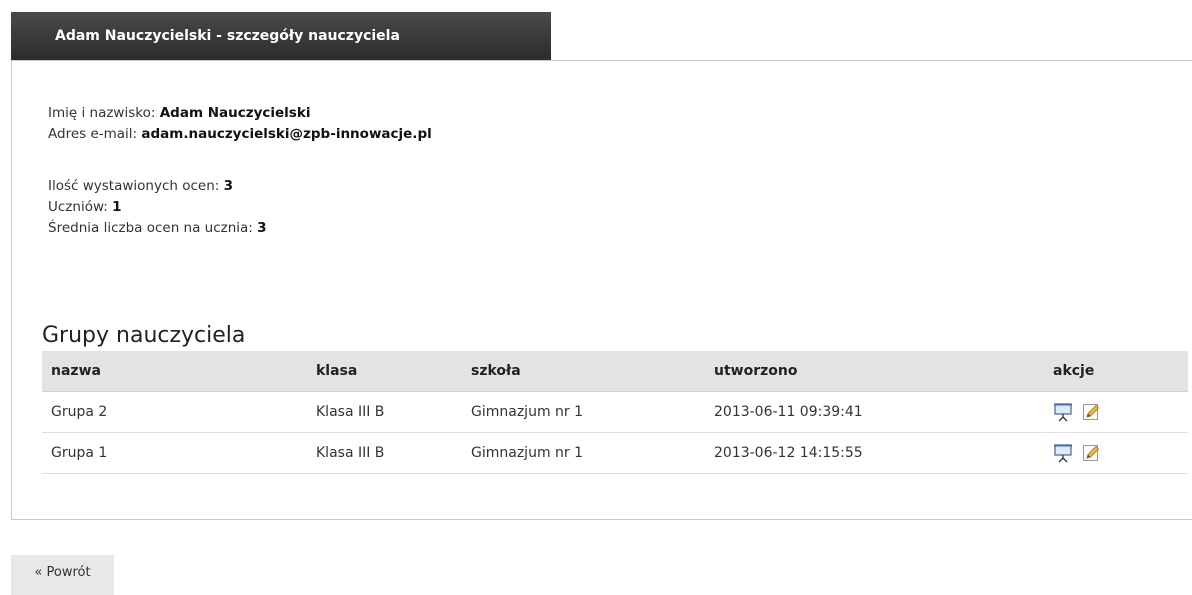 Image resolution: width=1192 pixels, height=595 pixels. Describe the element at coordinates (384, 371) in the screenshot. I see `column-header-class: klasa` at that location.